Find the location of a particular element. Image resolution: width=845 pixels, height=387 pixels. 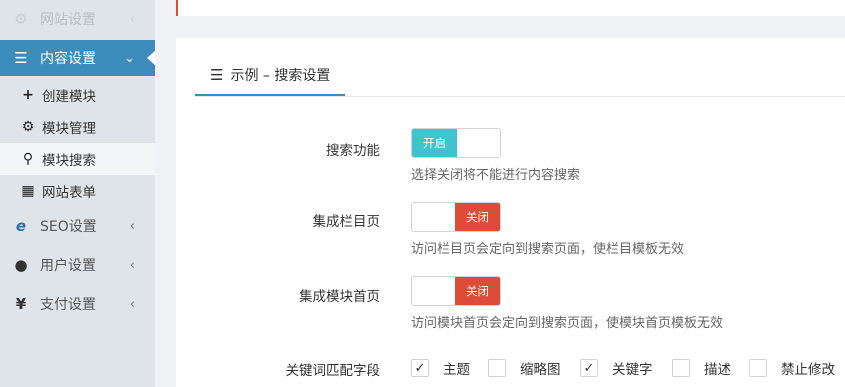

alert-card is located at coordinates (510, 8).